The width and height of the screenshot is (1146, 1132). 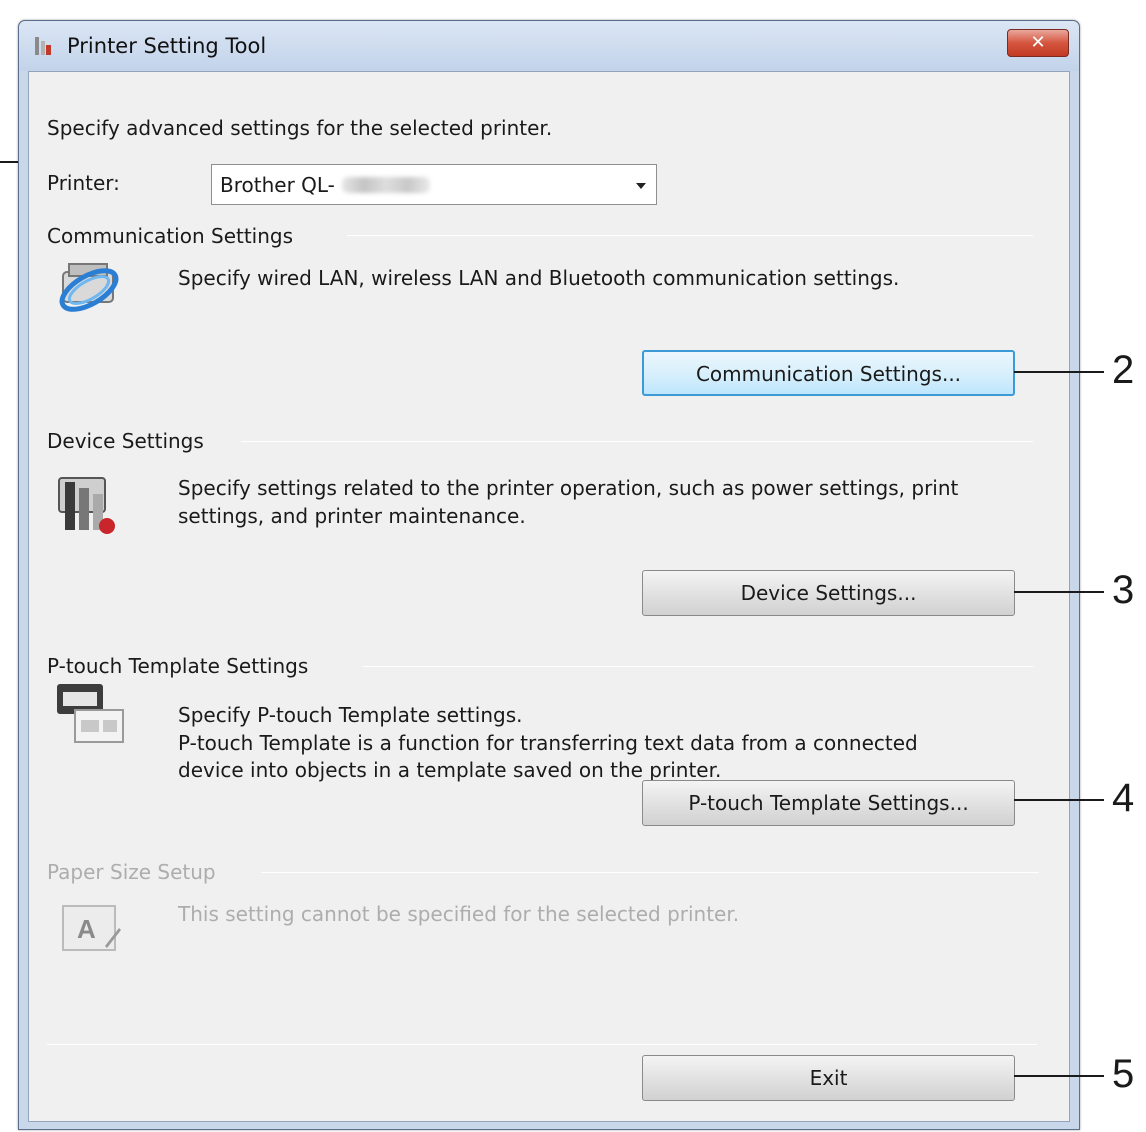 What do you see at coordinates (1123, 590) in the screenshot?
I see `callout-number-3: 3` at bounding box center [1123, 590].